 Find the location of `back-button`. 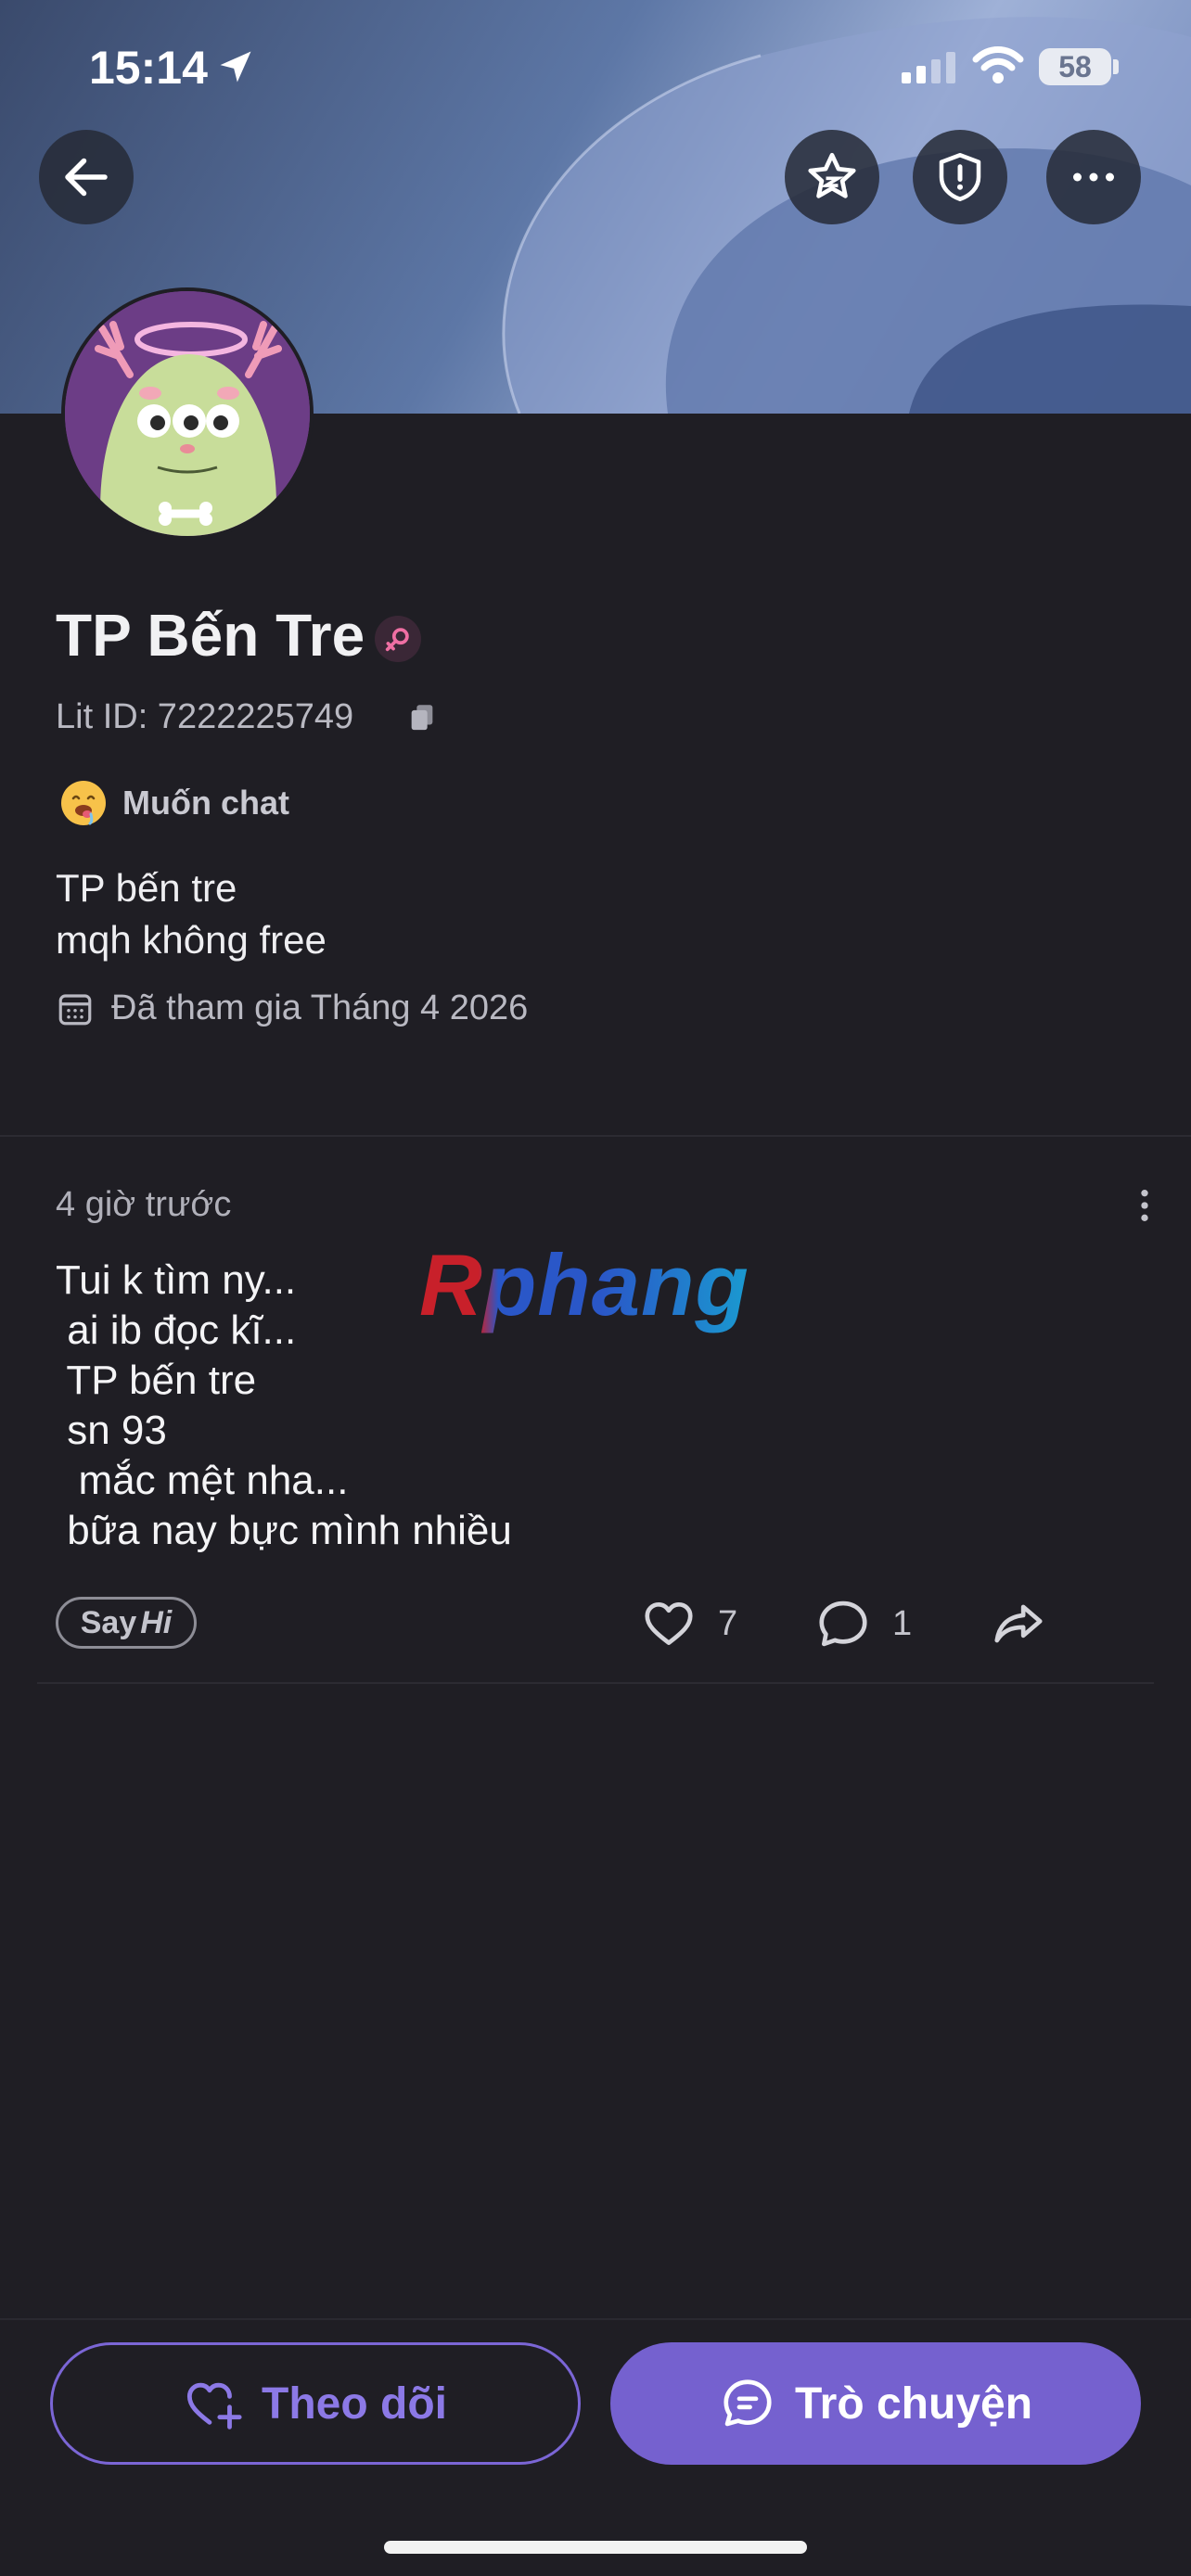

back-button is located at coordinates (86, 177).